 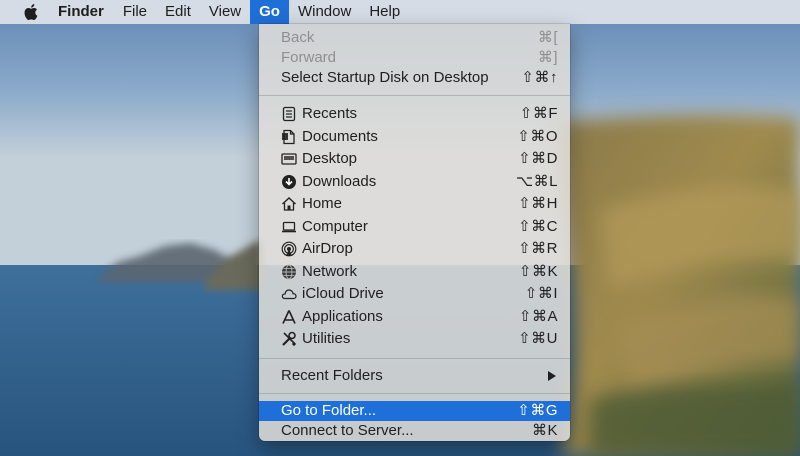 What do you see at coordinates (384, 12) in the screenshot?
I see `menu-help: Help` at bounding box center [384, 12].